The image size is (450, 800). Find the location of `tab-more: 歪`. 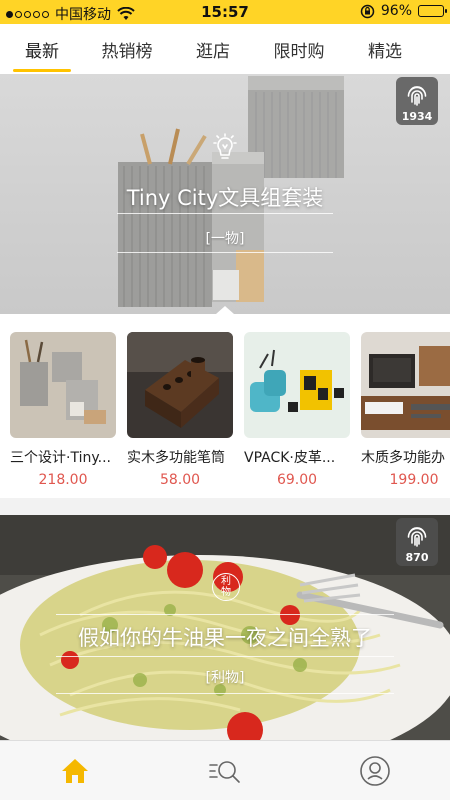

tab-more: 歪 is located at coordinates (439, 49).